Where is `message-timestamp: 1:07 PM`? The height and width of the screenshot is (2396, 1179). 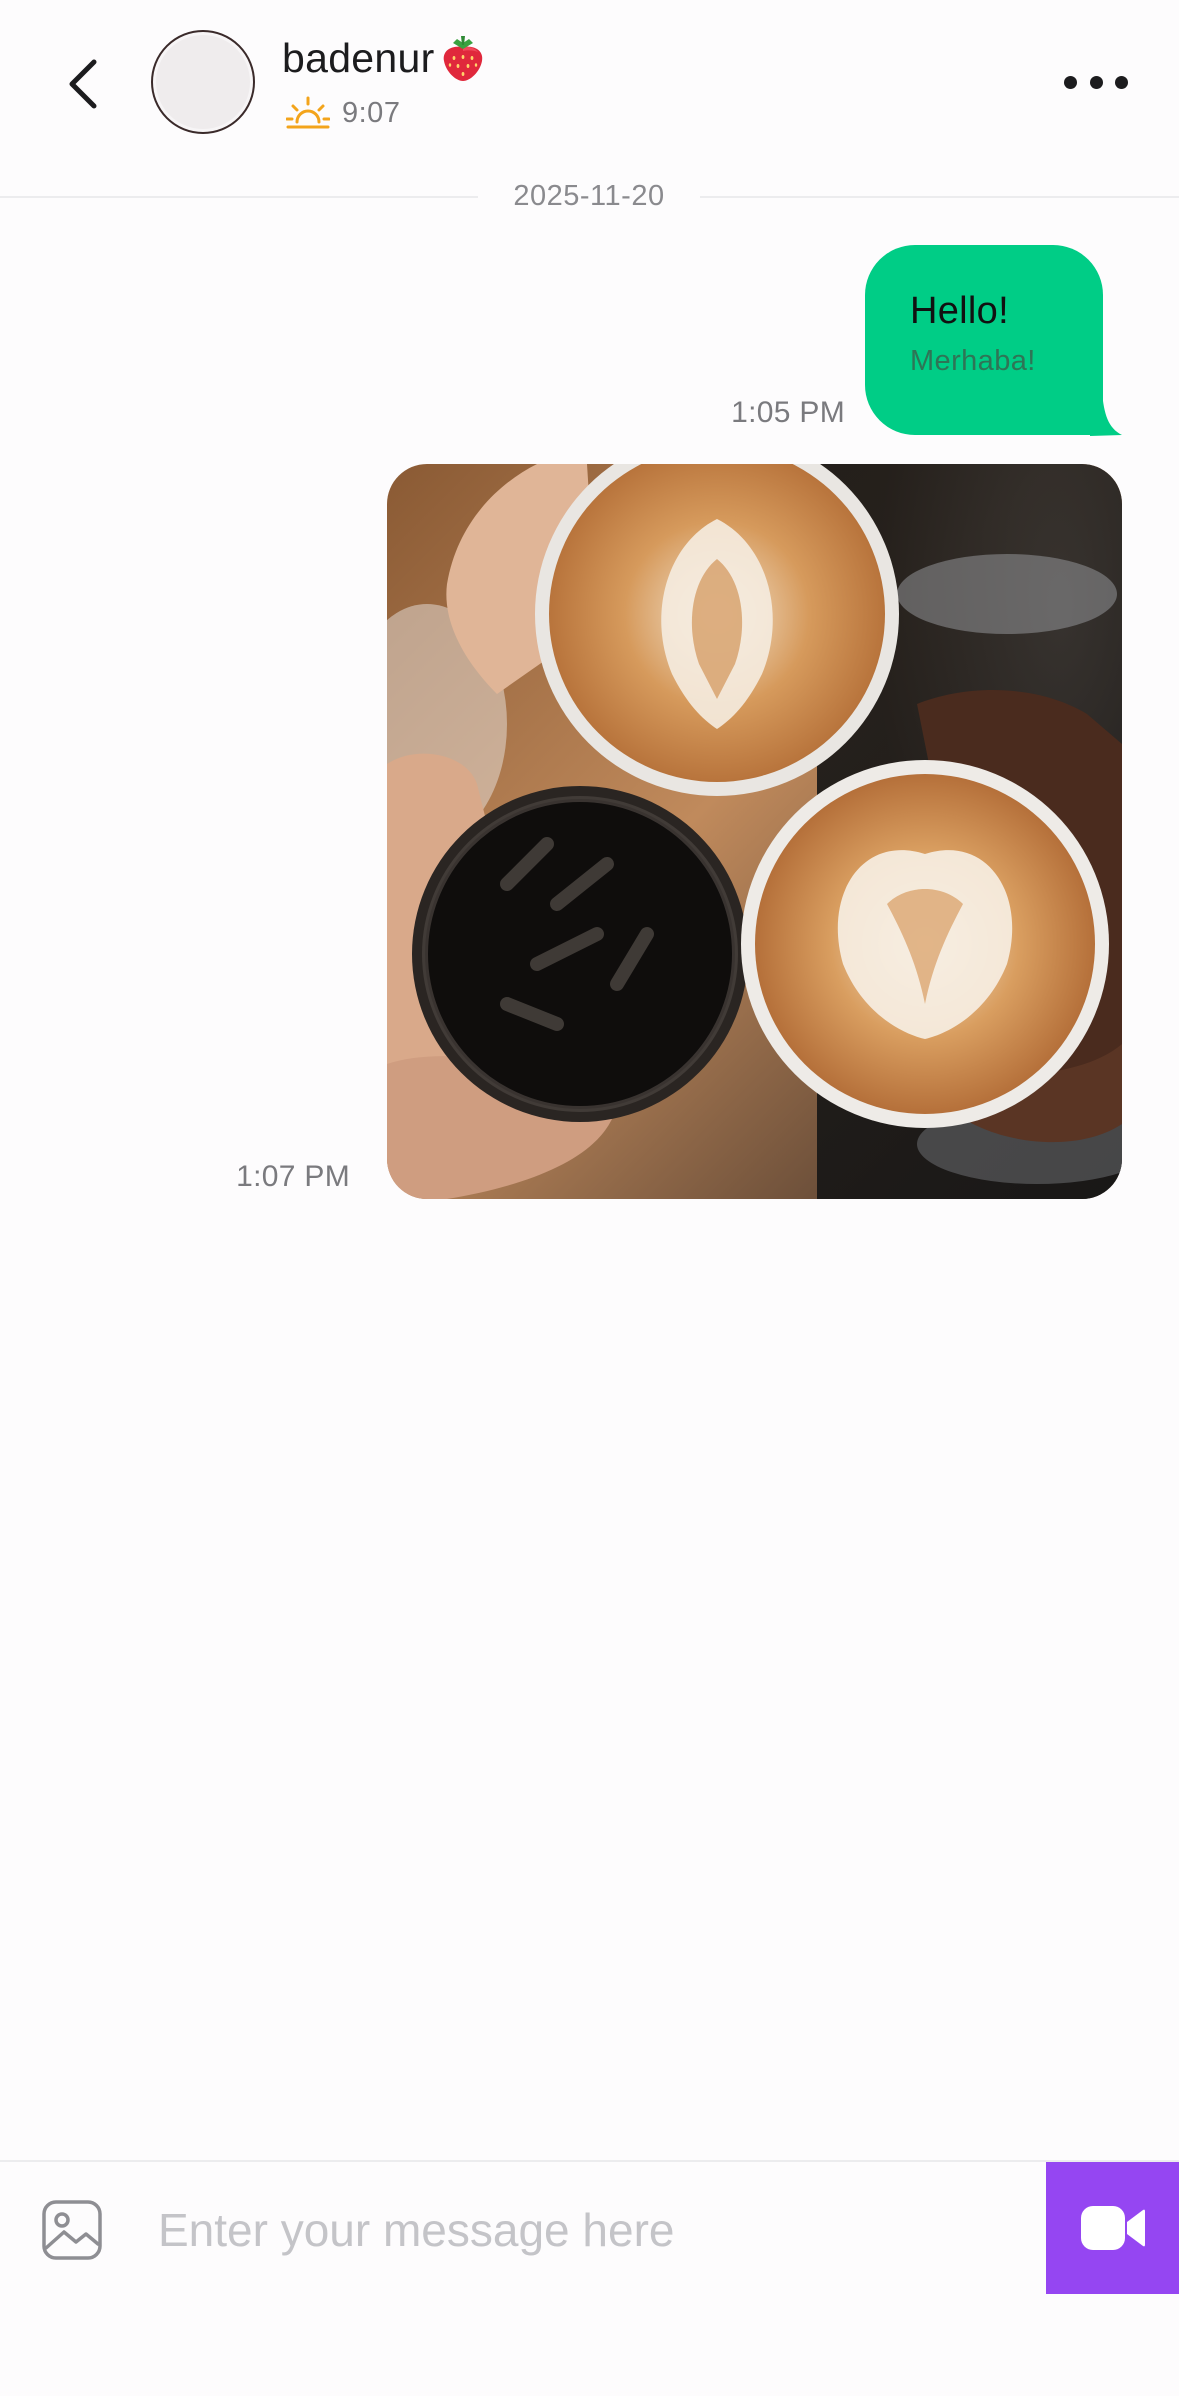 message-timestamp: 1:07 PM is located at coordinates (293, 1176).